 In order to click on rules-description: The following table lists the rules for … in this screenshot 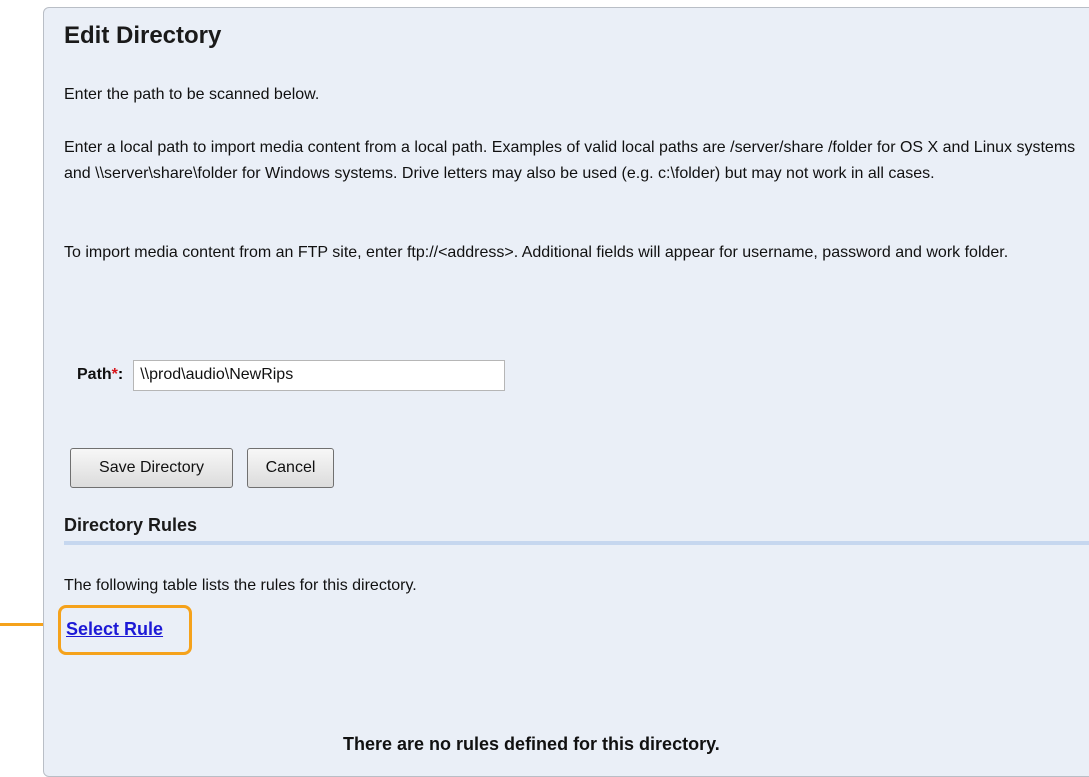, I will do `click(240, 585)`.